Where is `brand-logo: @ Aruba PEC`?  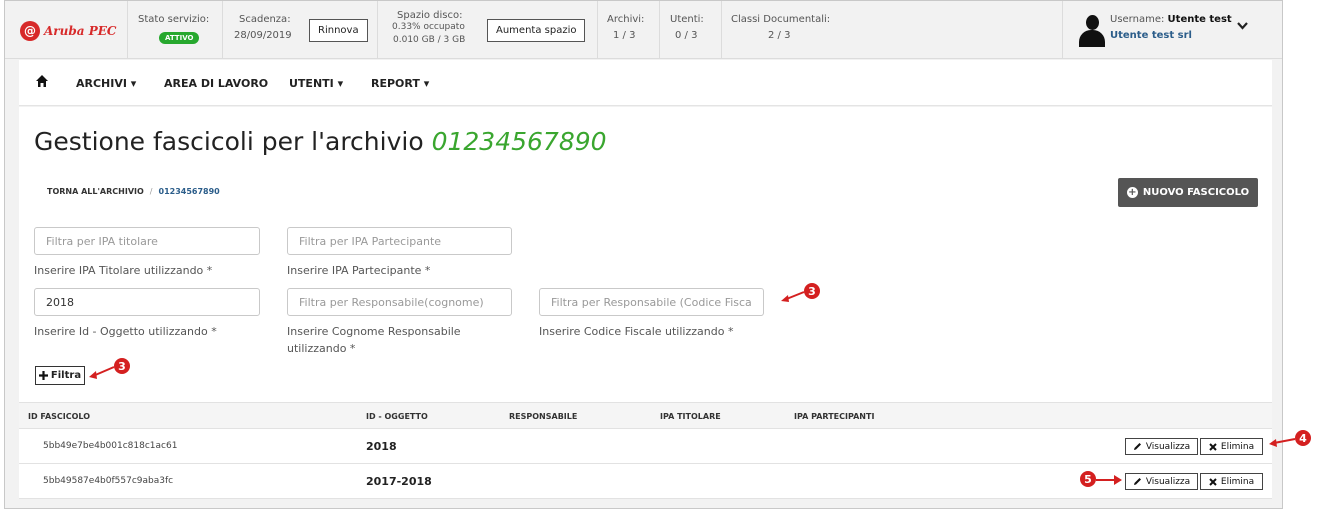
brand-logo: @ Aruba PEC is located at coordinates (68, 31).